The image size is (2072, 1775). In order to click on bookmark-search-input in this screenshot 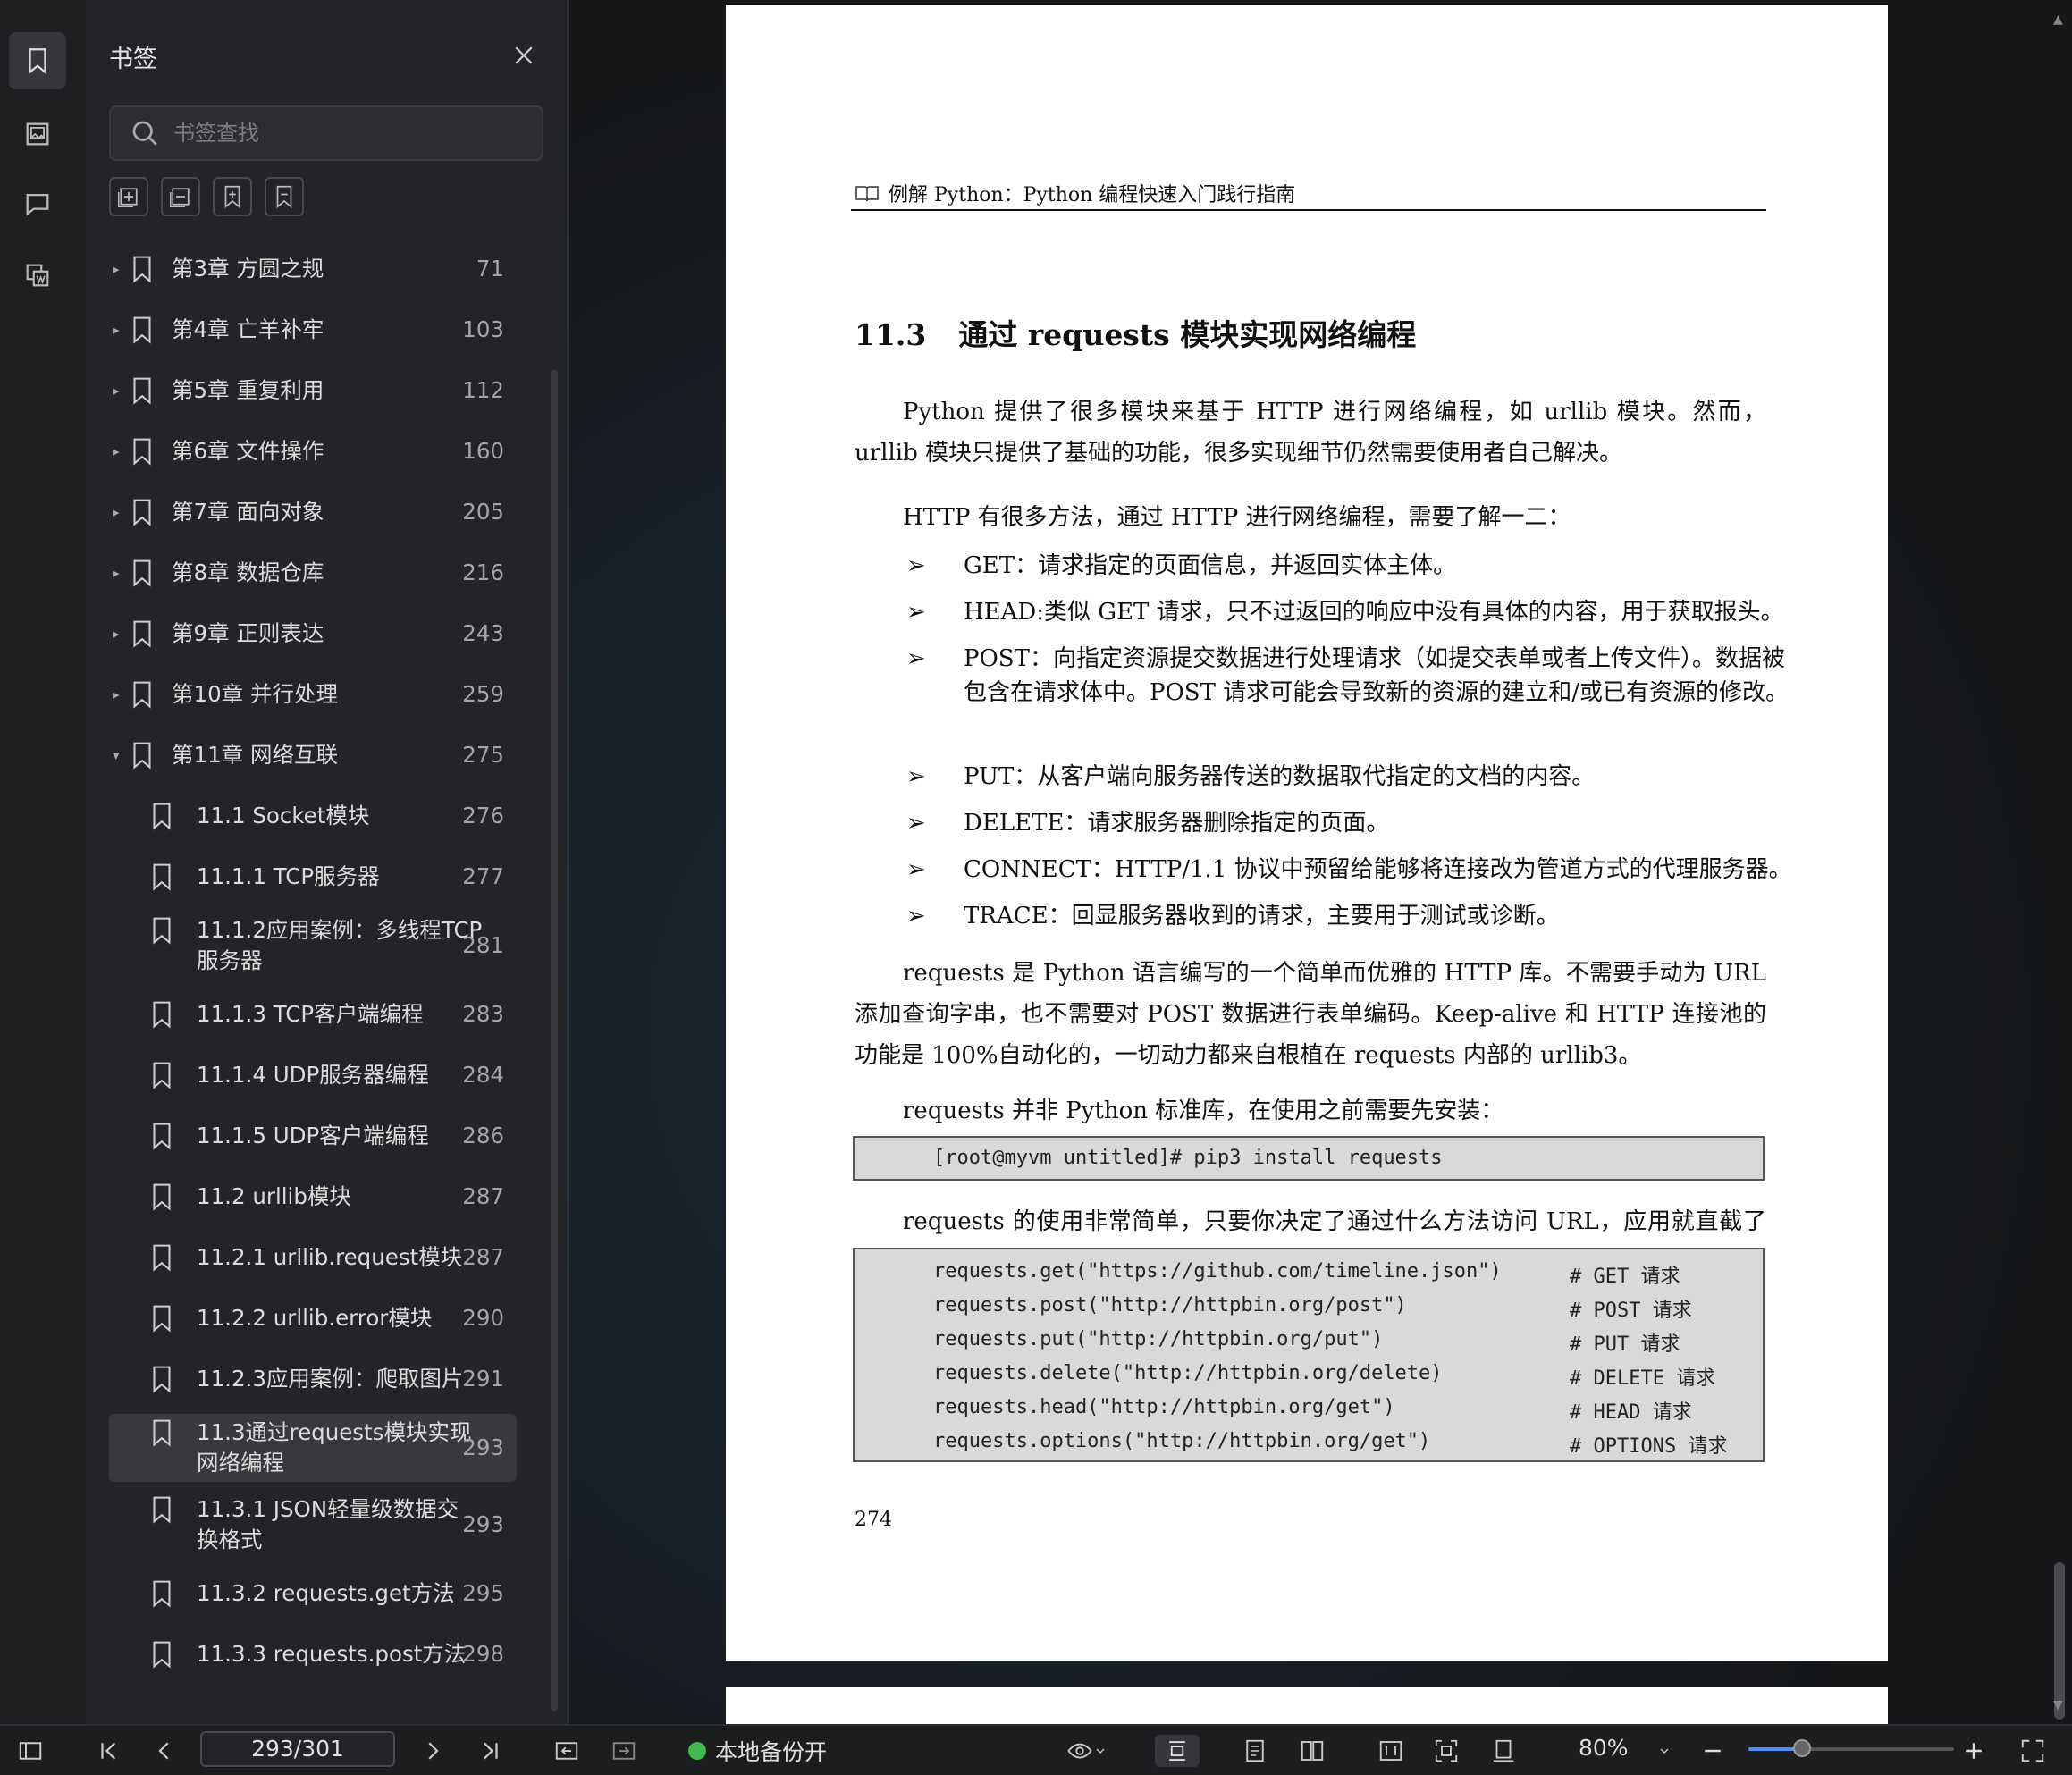, I will do `click(344, 133)`.